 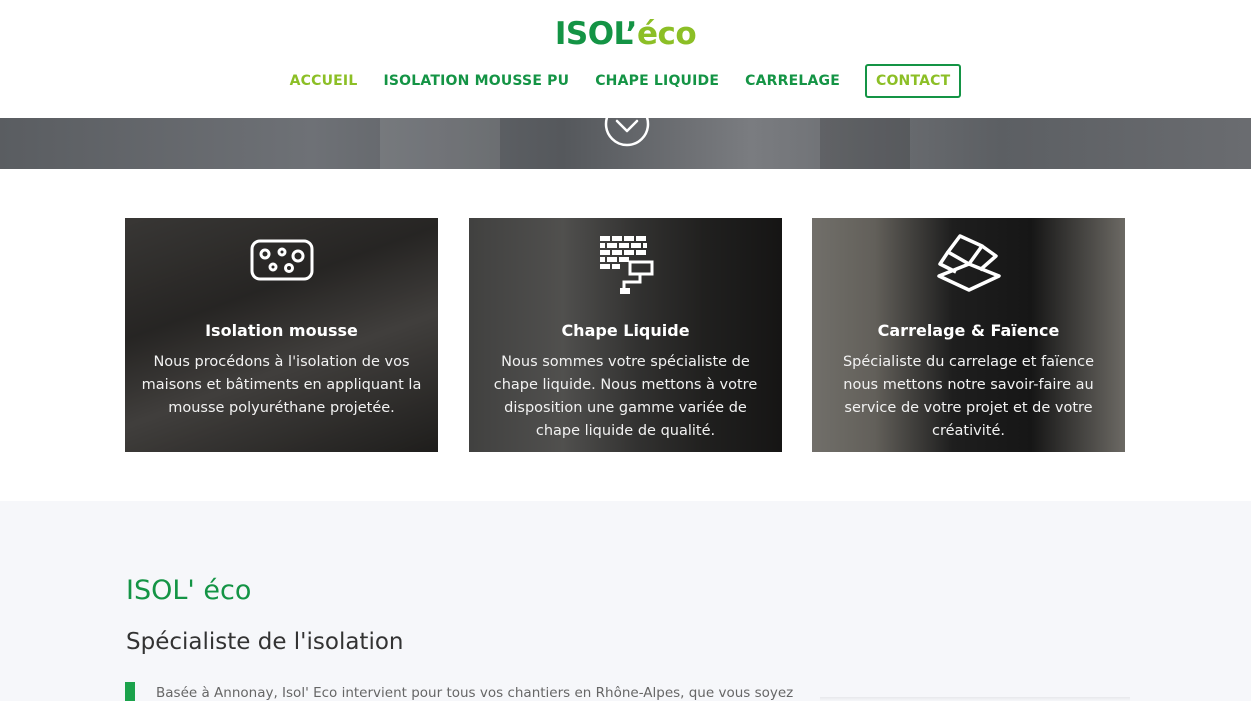 What do you see at coordinates (627, 133) in the screenshot?
I see `chevron-down-circle-icon` at bounding box center [627, 133].